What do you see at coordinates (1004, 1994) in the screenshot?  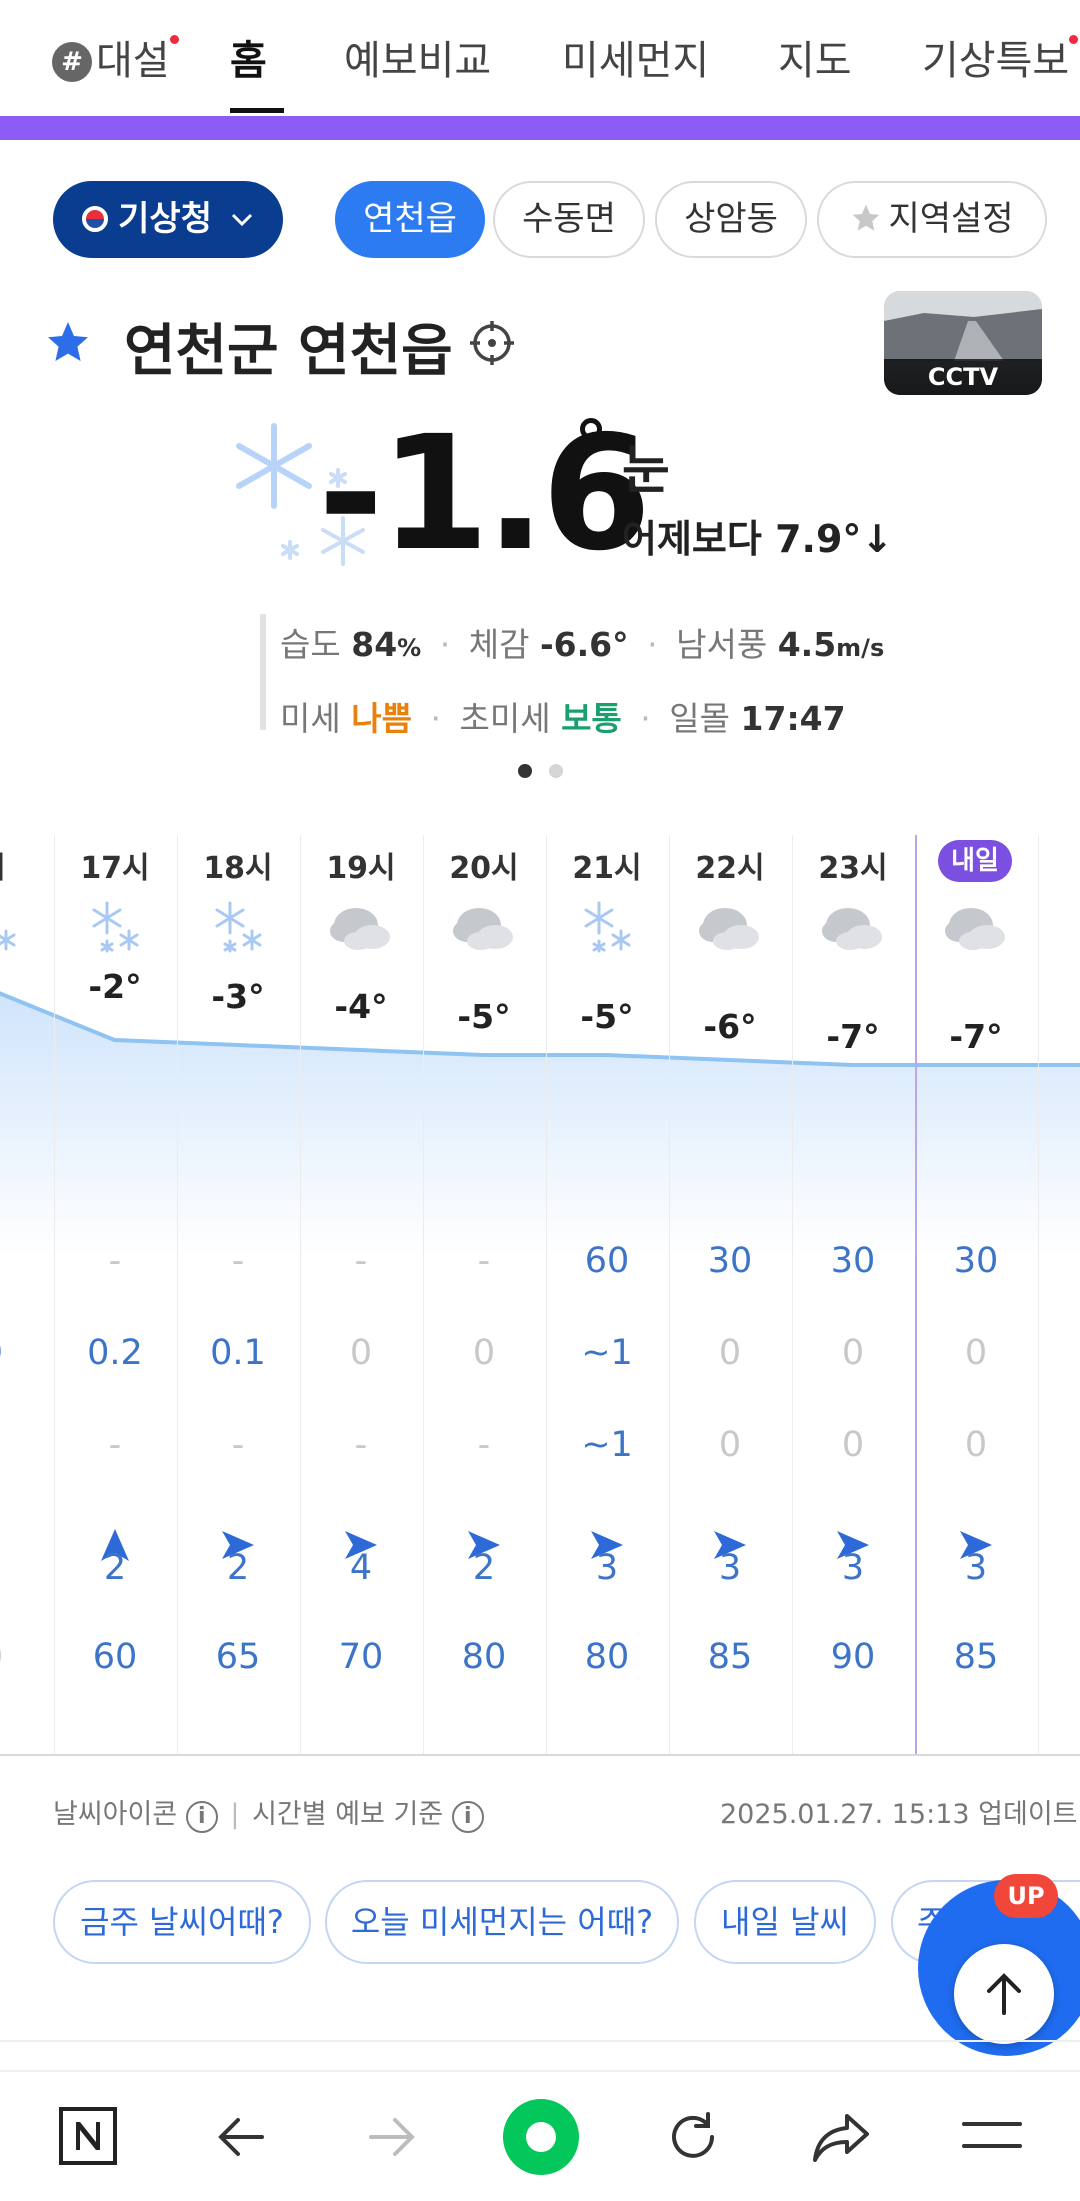 I see `scroll-top-button` at bounding box center [1004, 1994].